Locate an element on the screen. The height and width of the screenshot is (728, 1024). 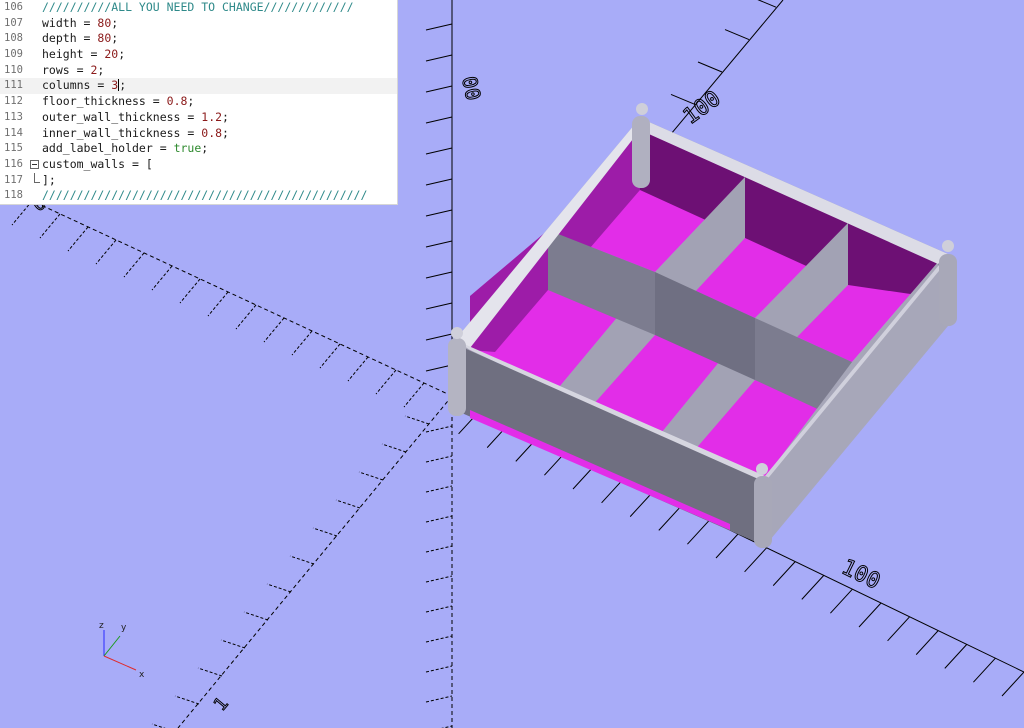
variable-name: depth is located at coordinates (59, 38).